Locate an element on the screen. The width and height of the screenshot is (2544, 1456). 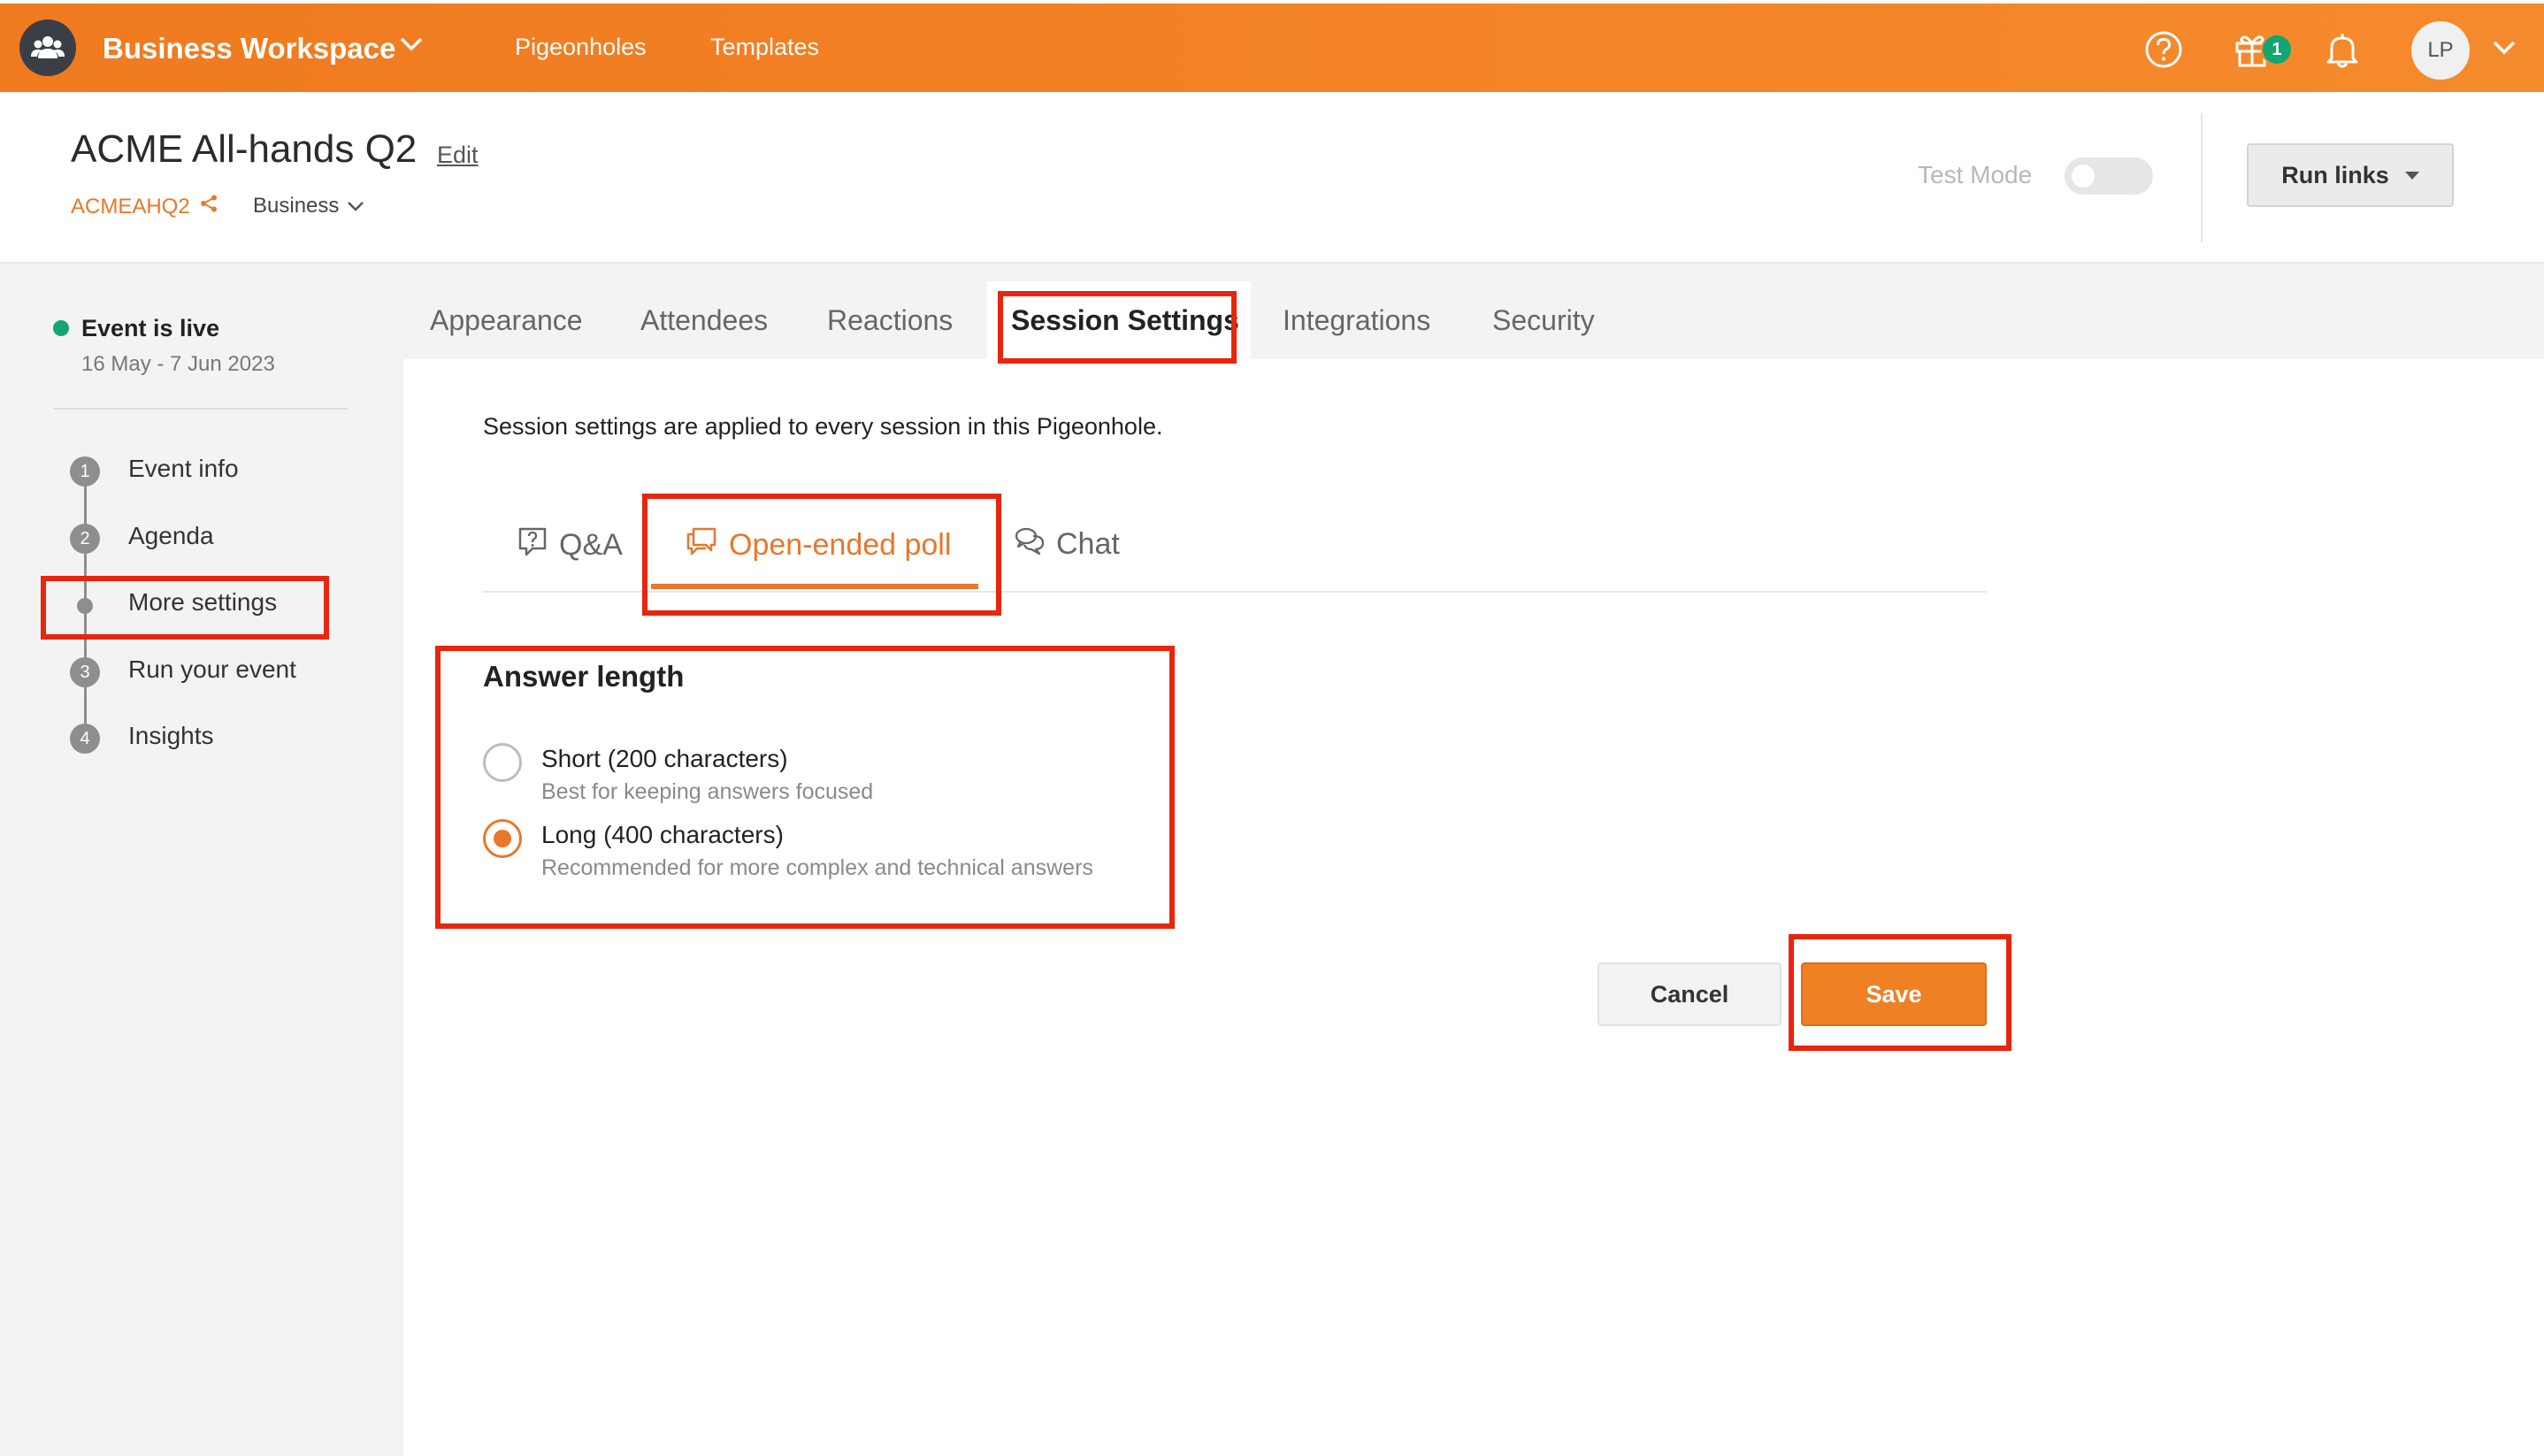
sidebar-item-insights: 4 Insights is located at coordinates (201, 737).